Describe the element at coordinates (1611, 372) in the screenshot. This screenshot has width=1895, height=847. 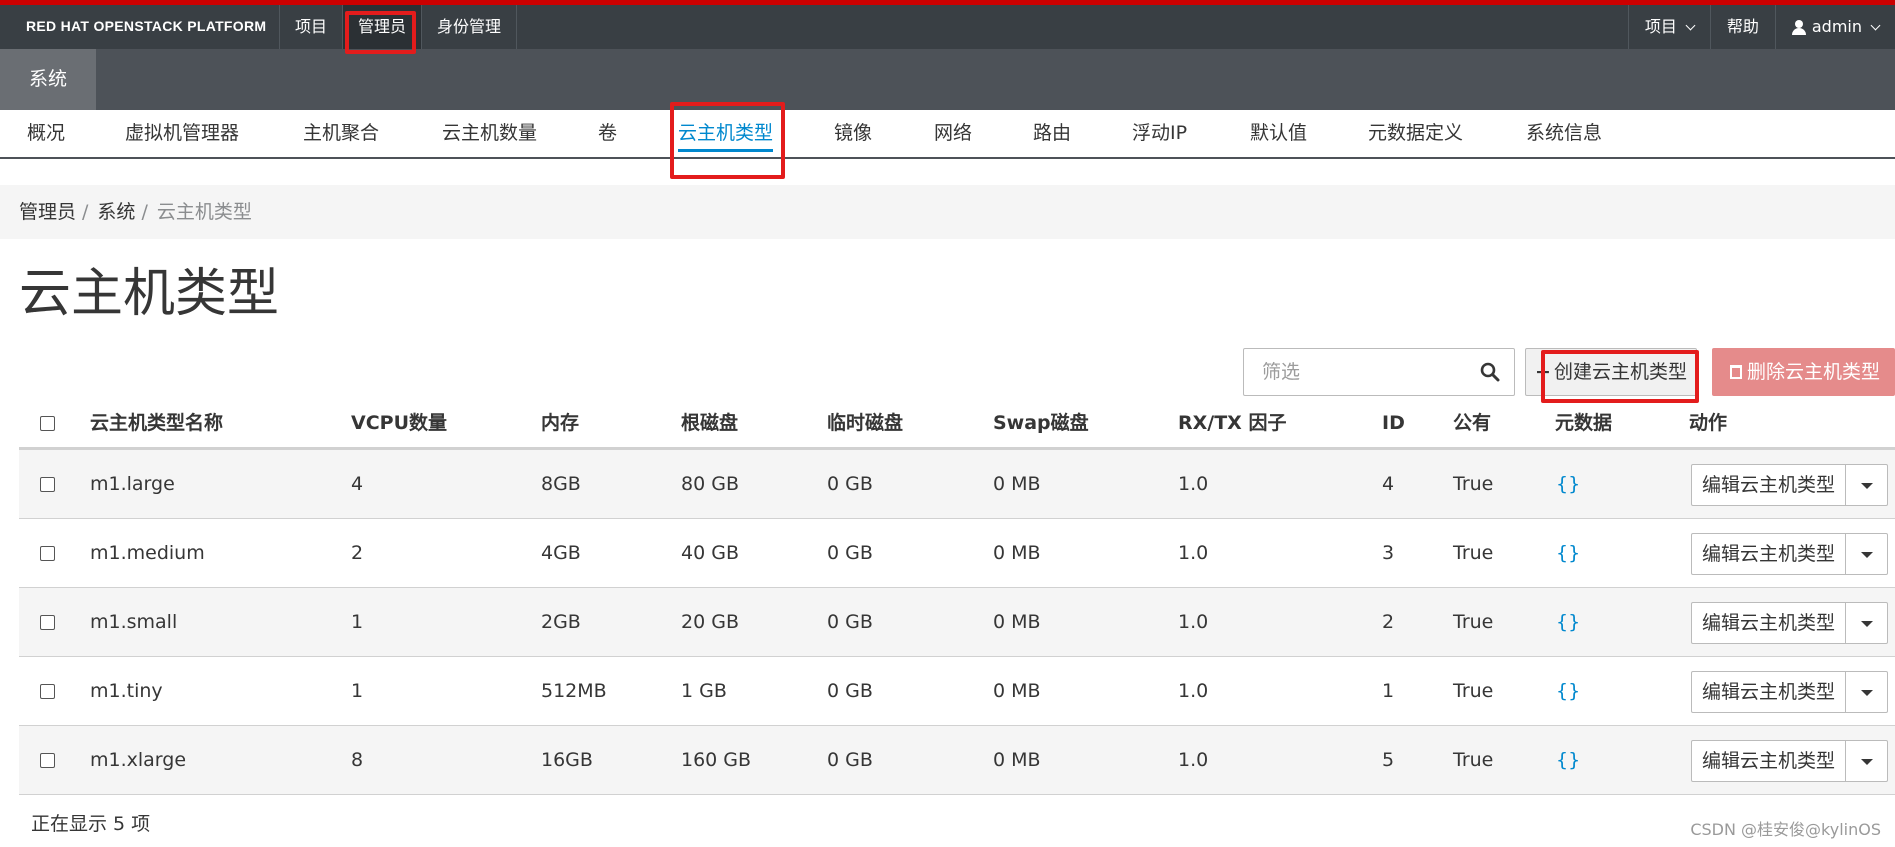
I see `create-flavor-button: + 创建云主机类型` at that location.